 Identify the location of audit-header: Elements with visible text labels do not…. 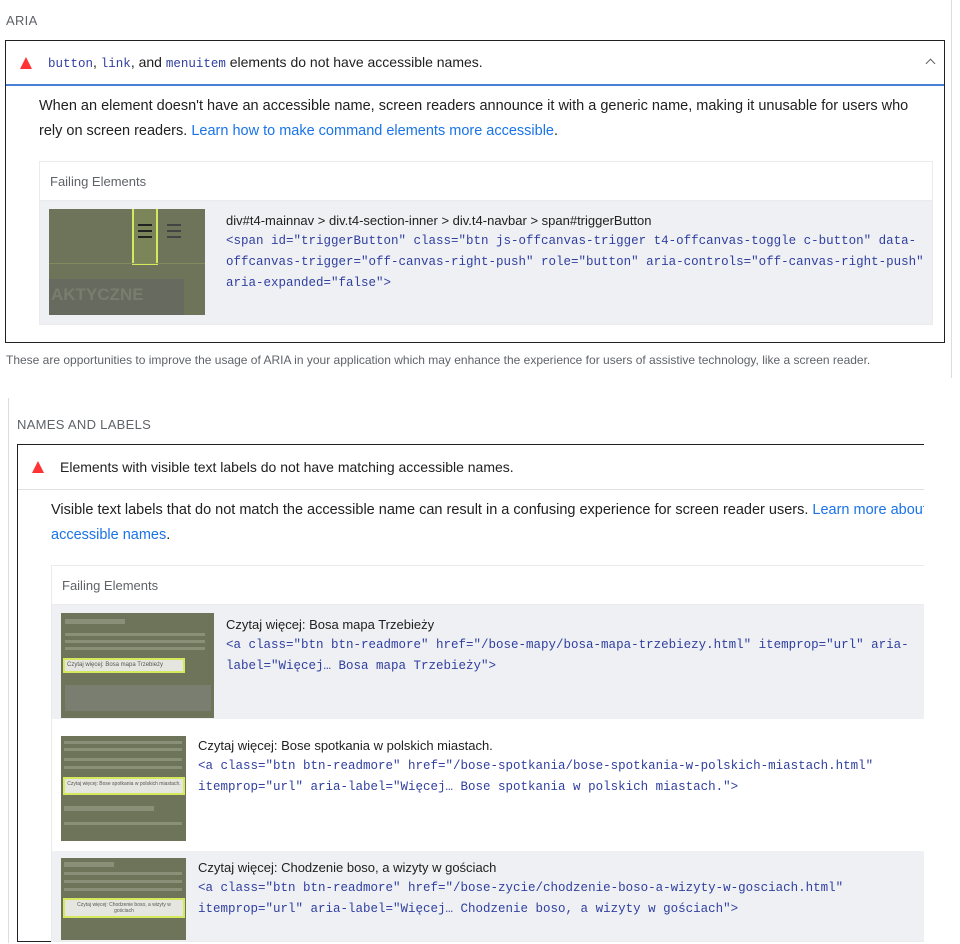
(471, 467).